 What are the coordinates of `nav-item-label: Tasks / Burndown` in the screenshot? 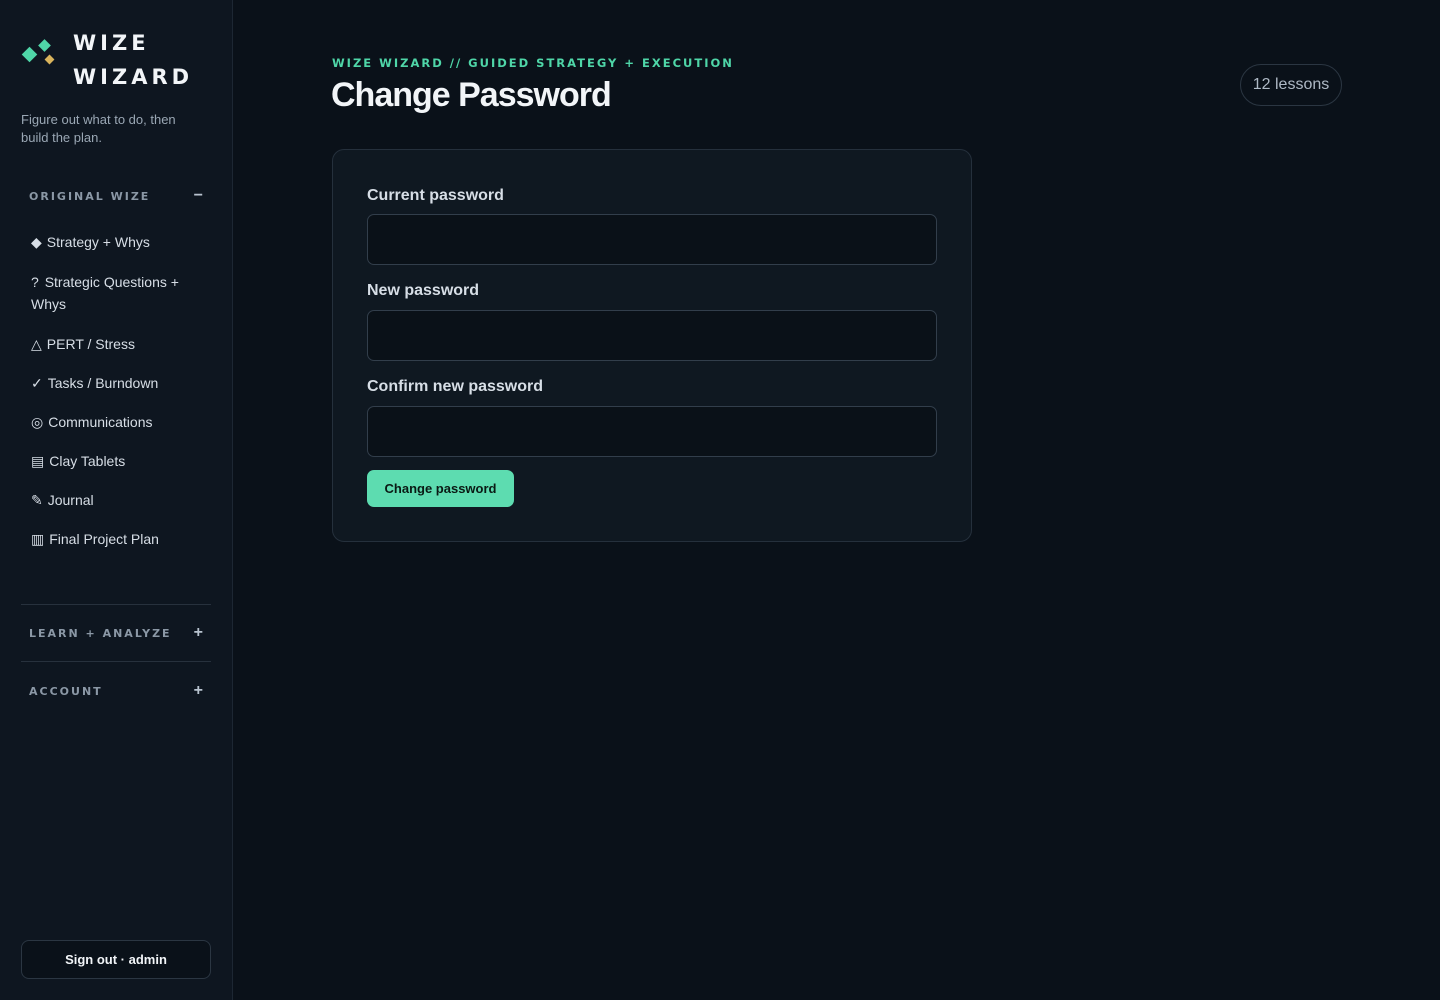 It's located at (103, 383).